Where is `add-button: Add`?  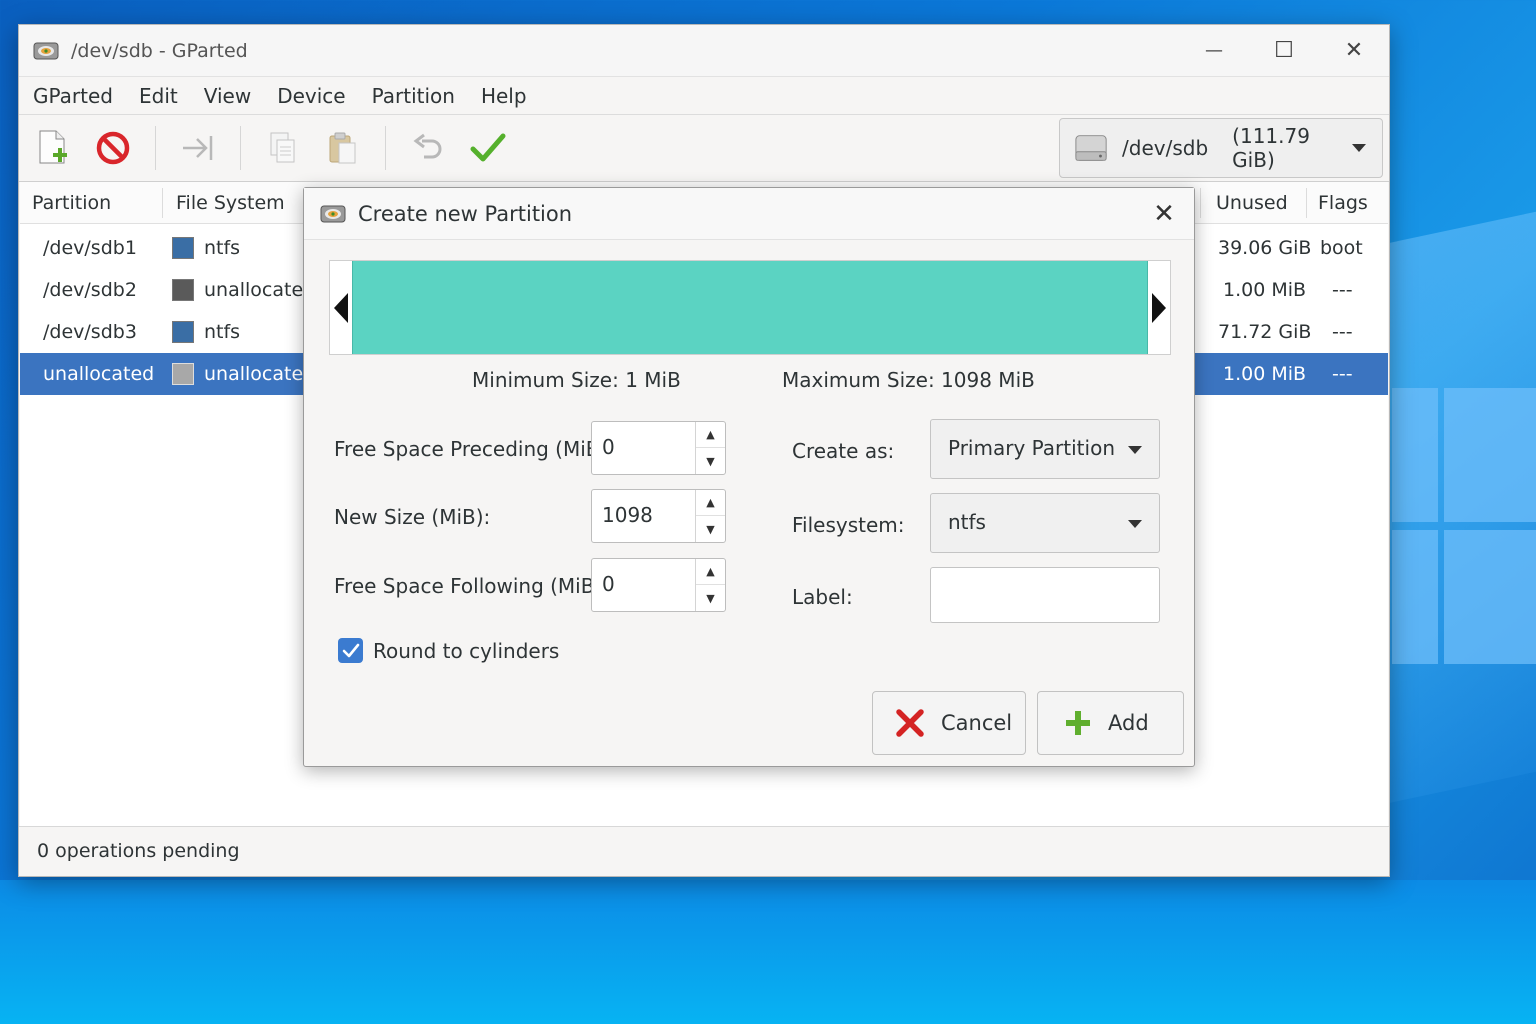 add-button: Add is located at coordinates (1110, 723).